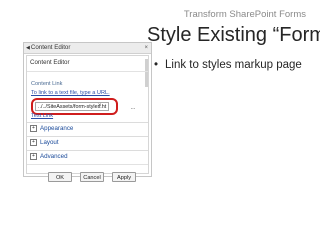 This screenshot has height=240, width=320. What do you see at coordinates (60, 177) in the screenshot?
I see `ok-button: OK` at bounding box center [60, 177].